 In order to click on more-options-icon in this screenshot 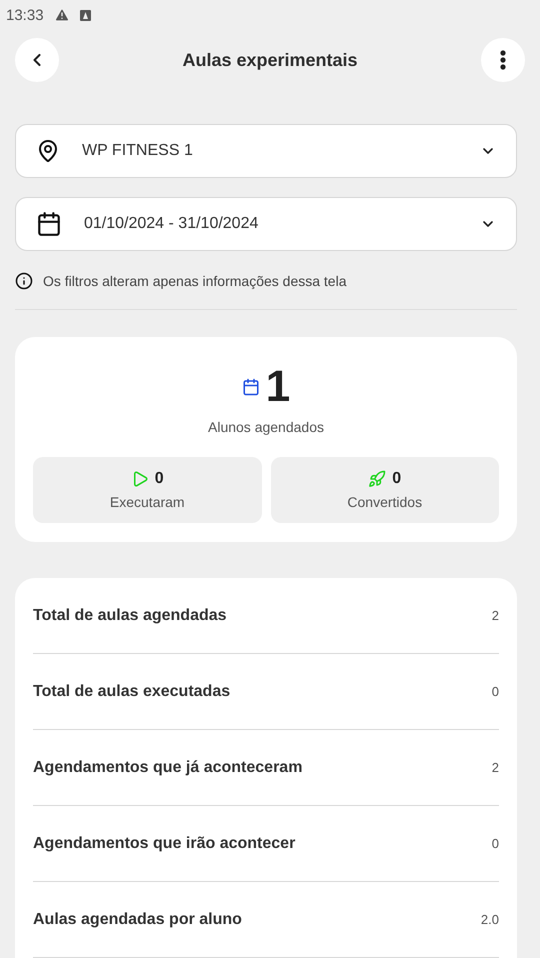, I will do `click(503, 60)`.